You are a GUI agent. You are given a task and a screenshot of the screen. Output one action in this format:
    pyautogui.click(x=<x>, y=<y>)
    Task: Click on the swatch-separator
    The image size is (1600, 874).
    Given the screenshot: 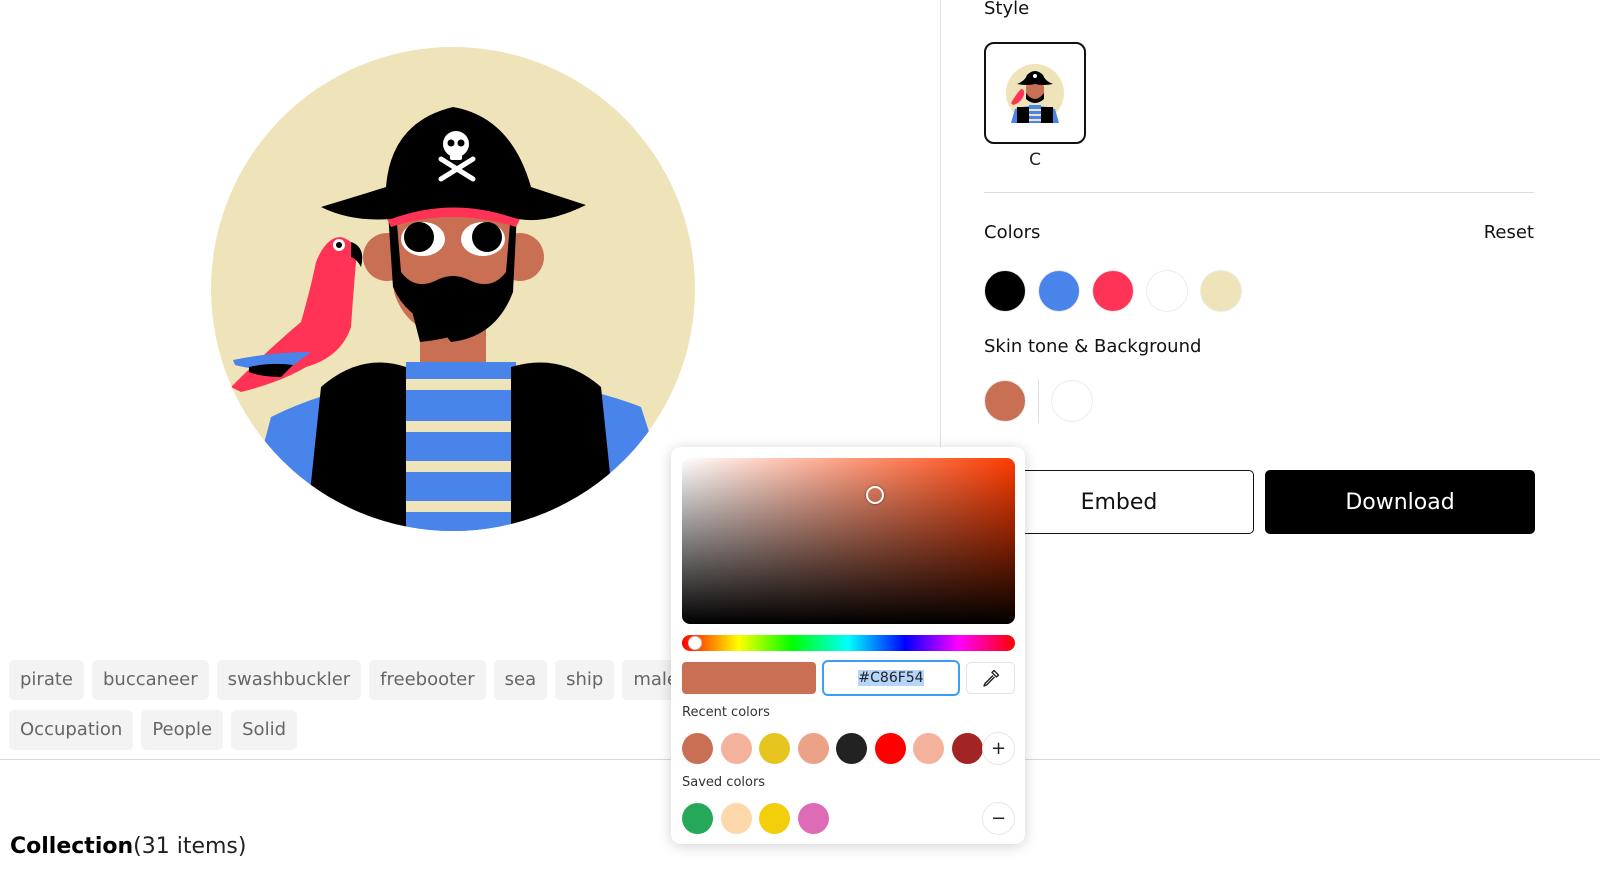 What is the action you would take?
    pyautogui.click(x=1038, y=401)
    